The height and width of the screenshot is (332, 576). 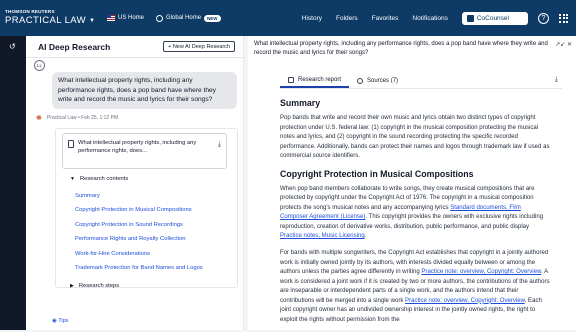 I want to click on history-icon: ↺, so click(x=17, y=46).